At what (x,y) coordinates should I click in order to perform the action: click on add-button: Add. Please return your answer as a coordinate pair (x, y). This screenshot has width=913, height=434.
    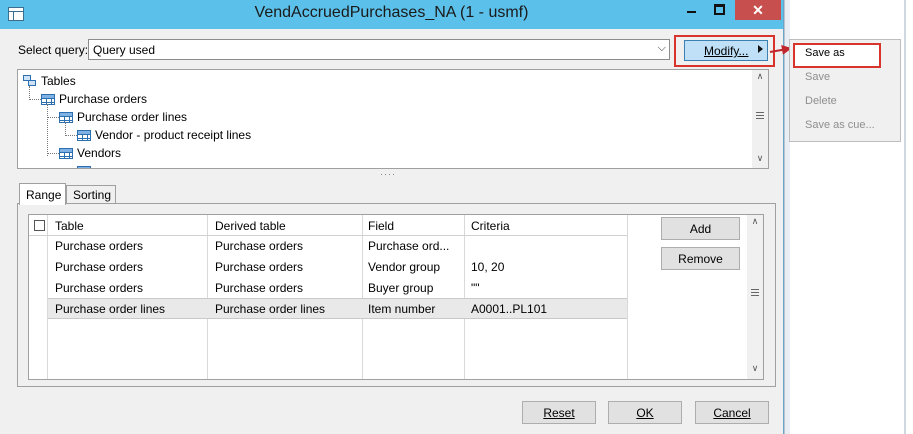
    Looking at the image, I should click on (700, 228).